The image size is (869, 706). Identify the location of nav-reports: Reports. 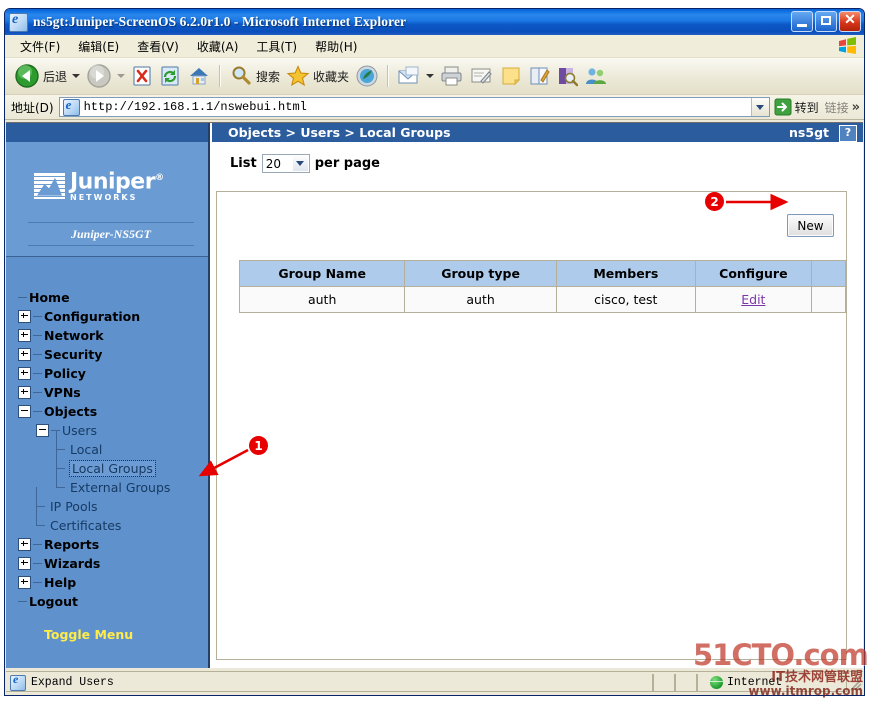
(112, 544).